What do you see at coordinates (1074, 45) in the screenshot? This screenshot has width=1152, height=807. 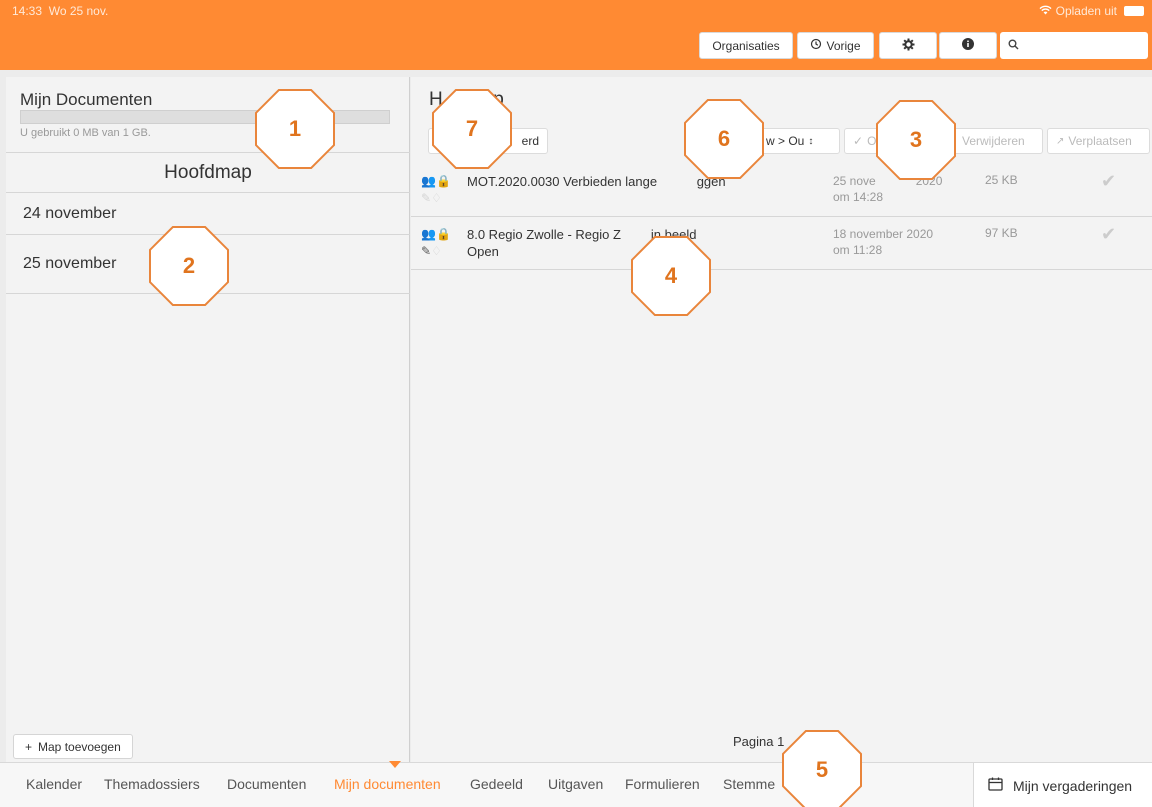 I see `search-input` at bounding box center [1074, 45].